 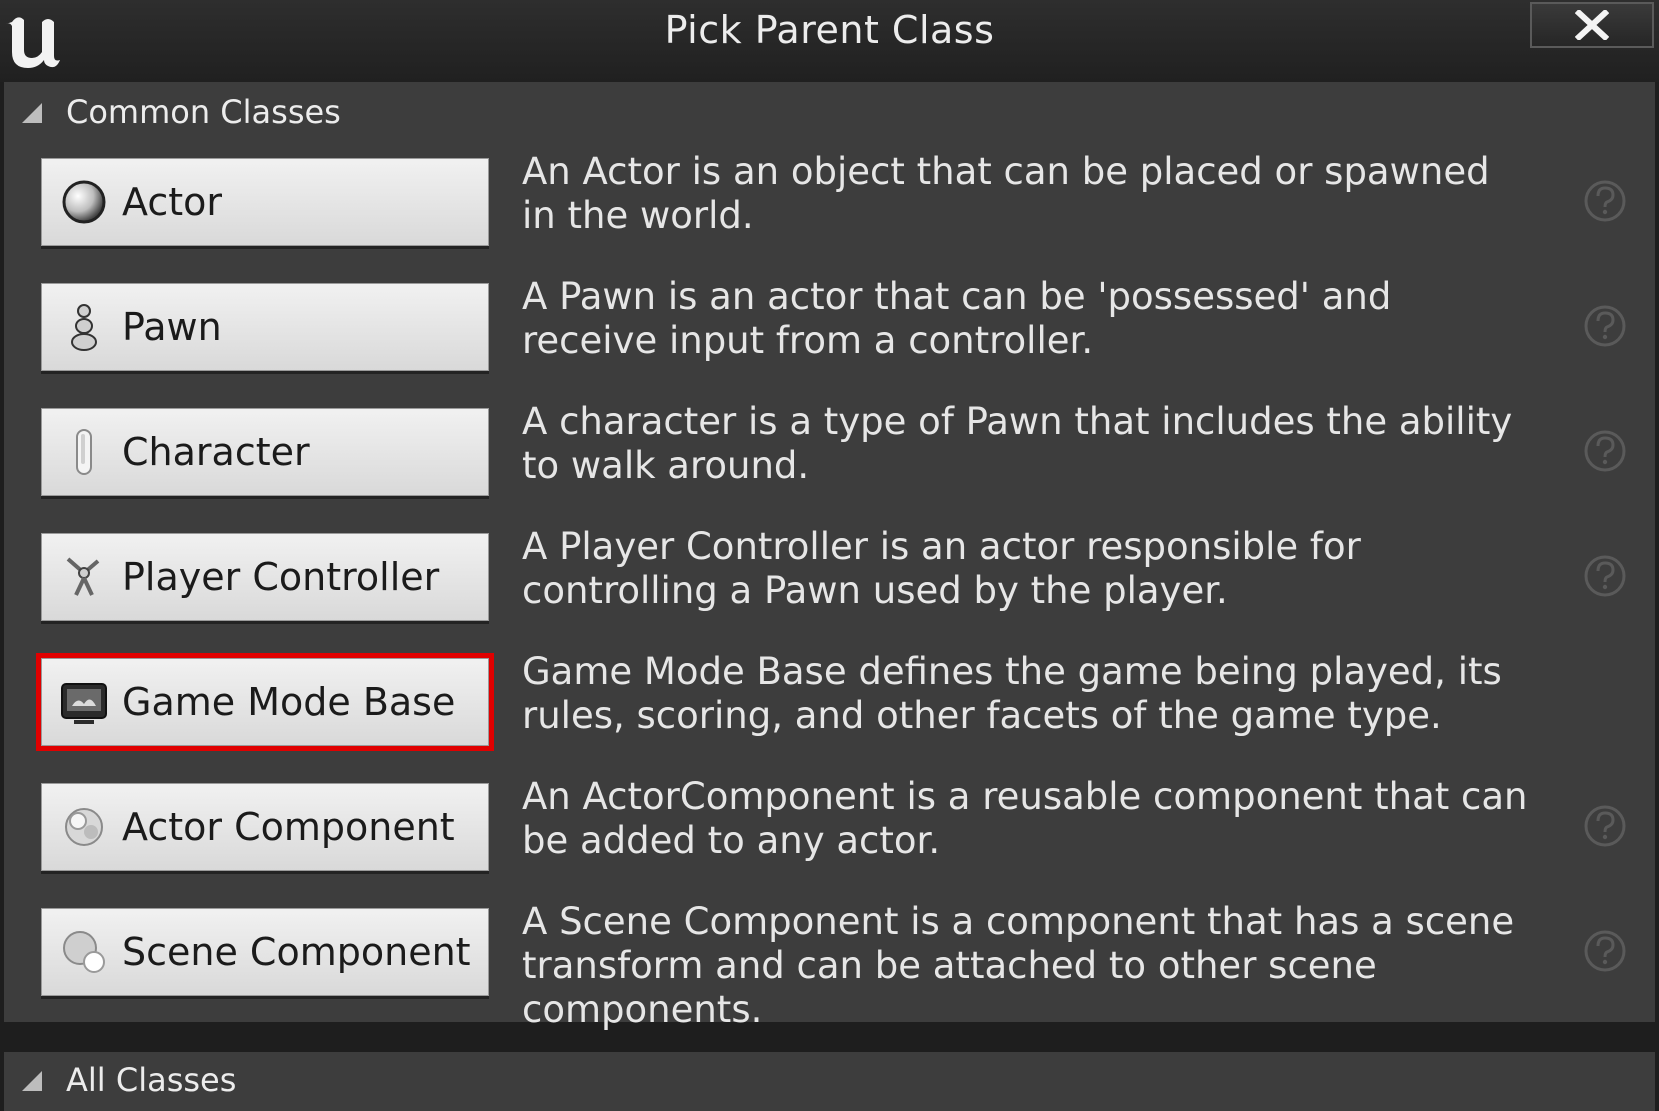 I want to click on close-button, so click(x=1592, y=25).